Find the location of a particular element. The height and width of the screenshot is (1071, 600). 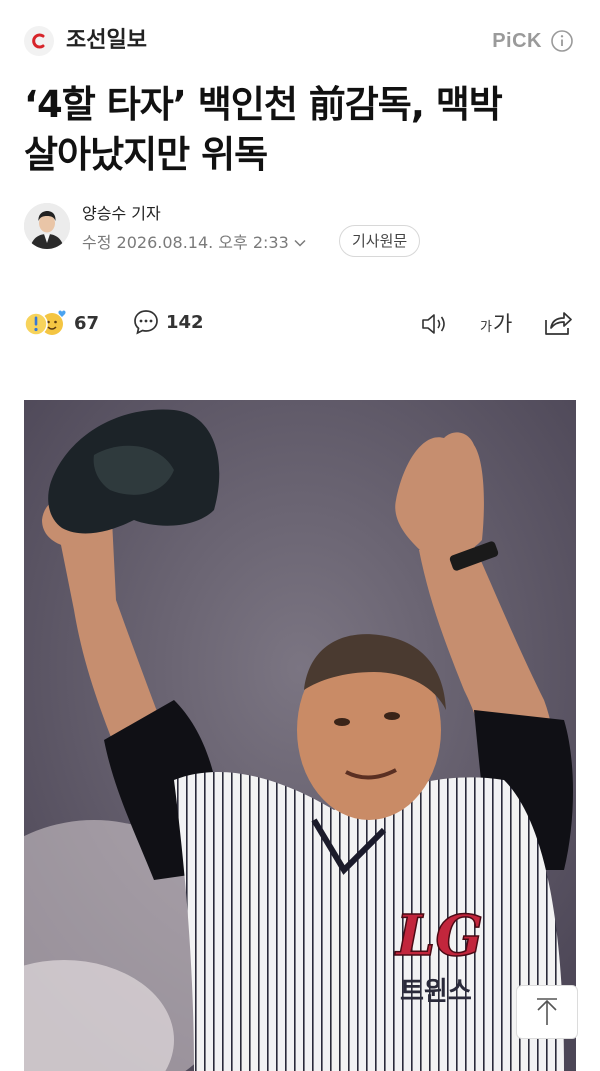

action-bar: 67 142 가 가 is located at coordinates (300, 324).